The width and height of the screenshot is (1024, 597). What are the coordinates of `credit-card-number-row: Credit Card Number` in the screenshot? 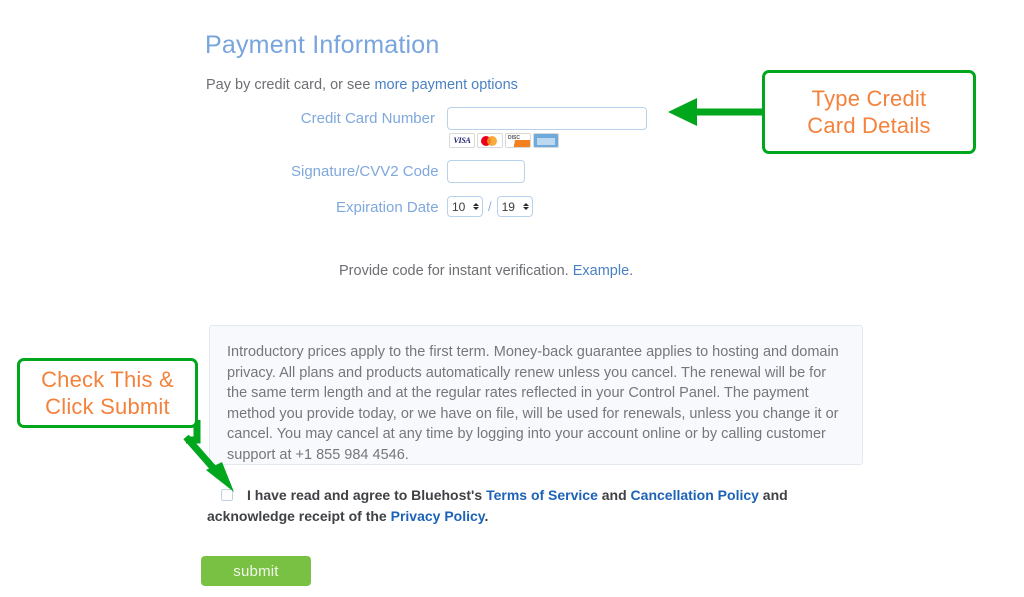 It's located at (473, 118).